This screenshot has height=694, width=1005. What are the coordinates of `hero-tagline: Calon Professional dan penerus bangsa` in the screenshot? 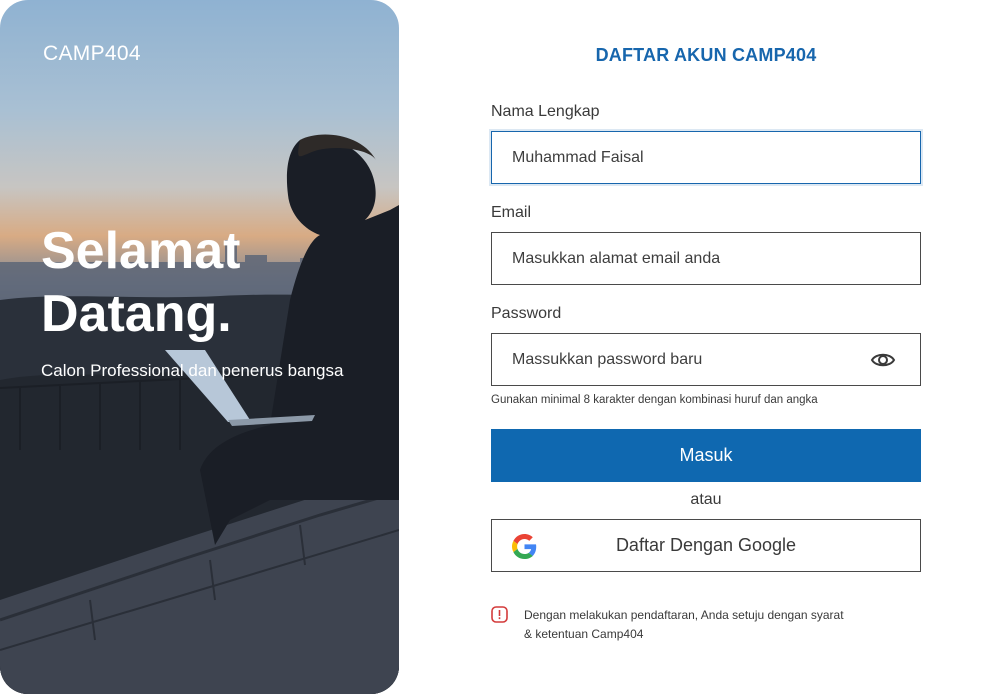 It's located at (192, 370).